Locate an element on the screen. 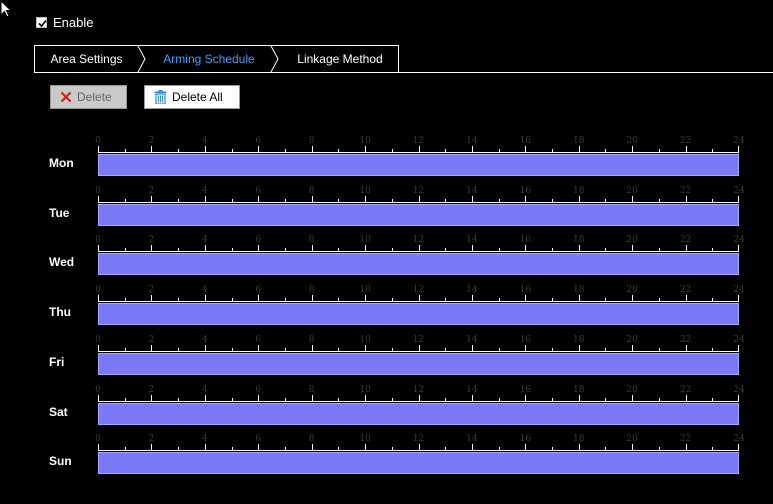 This screenshot has width=773, height=504. hour-label: 2 is located at coordinates (151, 439).